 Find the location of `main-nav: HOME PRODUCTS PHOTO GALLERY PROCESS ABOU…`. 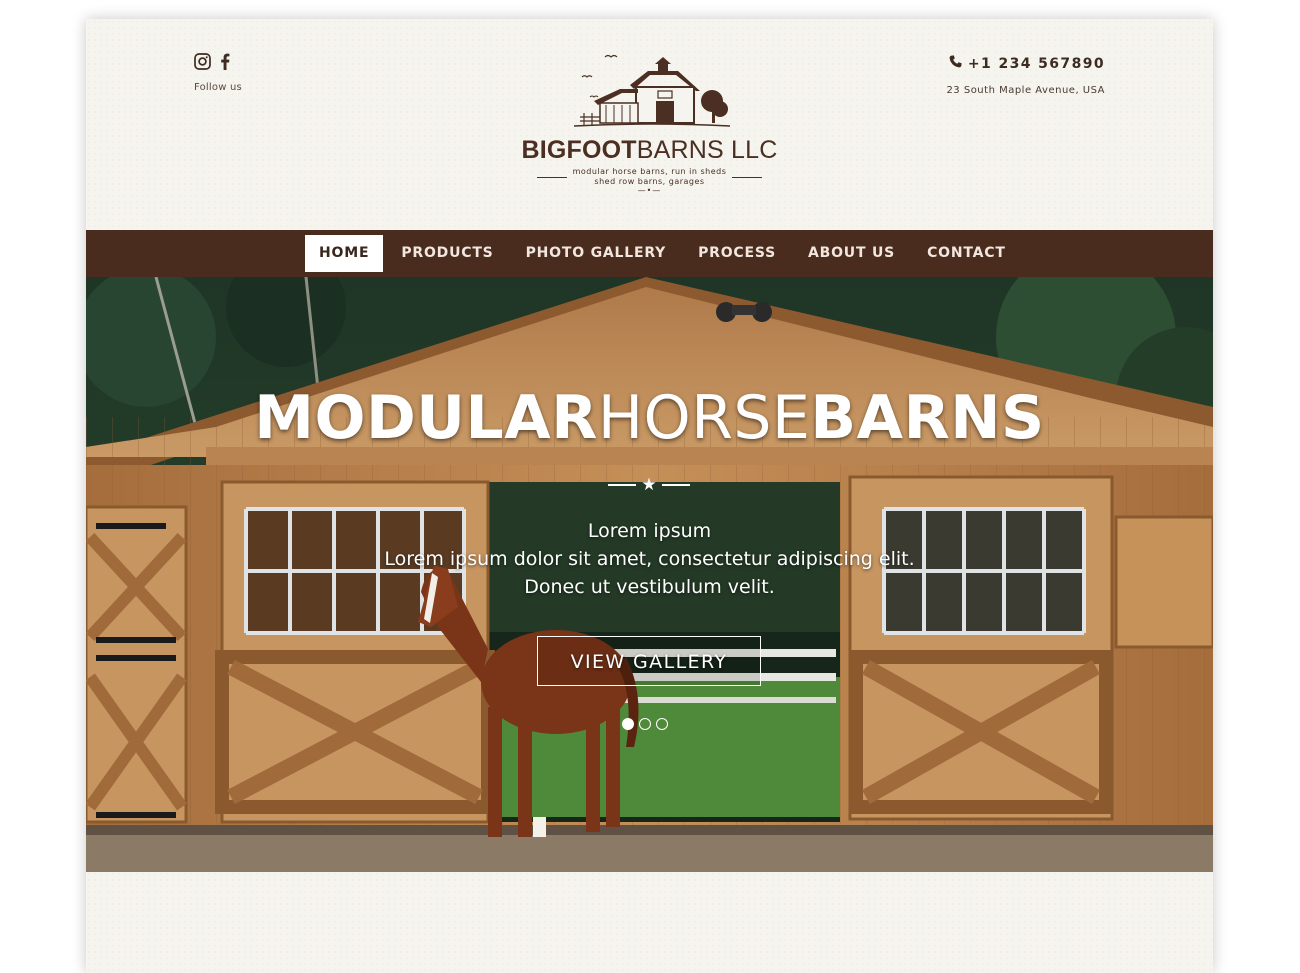

main-nav: HOME PRODUCTS PHOTO GALLERY PROCESS ABOU… is located at coordinates (649, 253).